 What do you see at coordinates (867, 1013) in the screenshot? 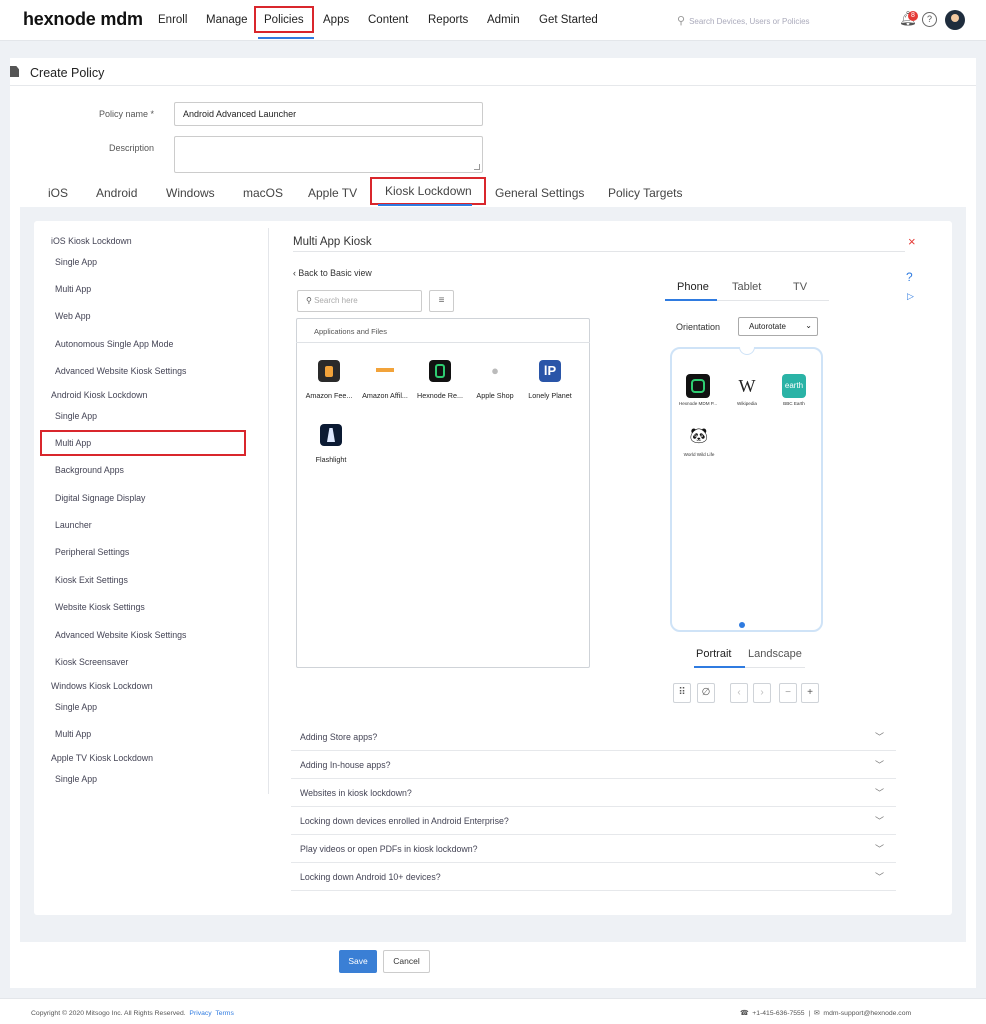
I see `support-email: mdm-support@hexnode.com` at bounding box center [867, 1013].